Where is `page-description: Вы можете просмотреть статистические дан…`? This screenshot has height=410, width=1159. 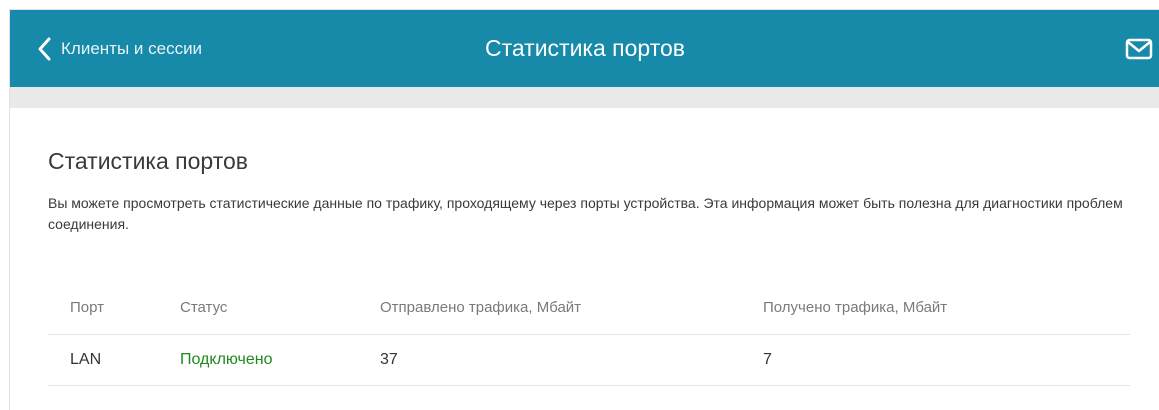
page-description: Вы можете просмотреть статистические дан… is located at coordinates (585, 213).